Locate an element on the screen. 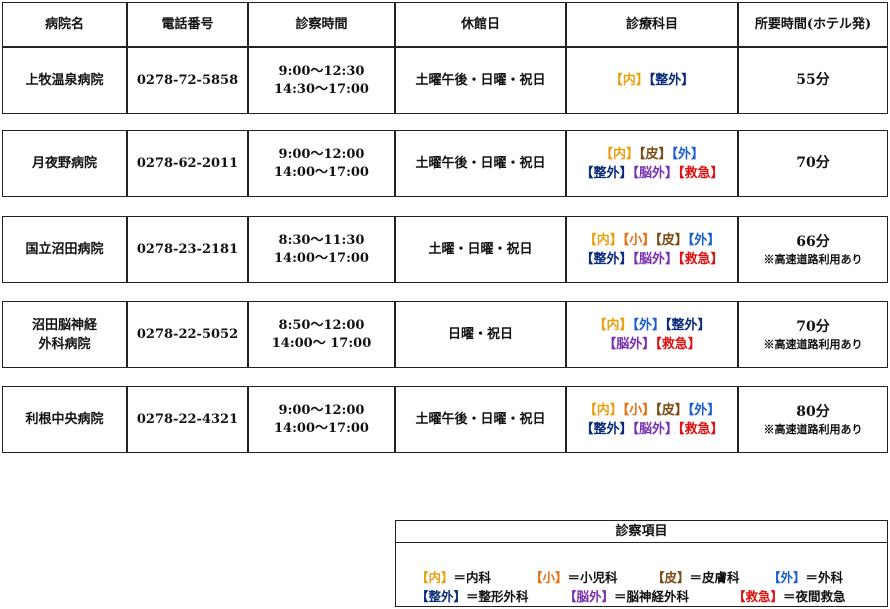 The height and width of the screenshot is (609, 890). hours-line: 14:30～17:00 is located at coordinates (321, 89).